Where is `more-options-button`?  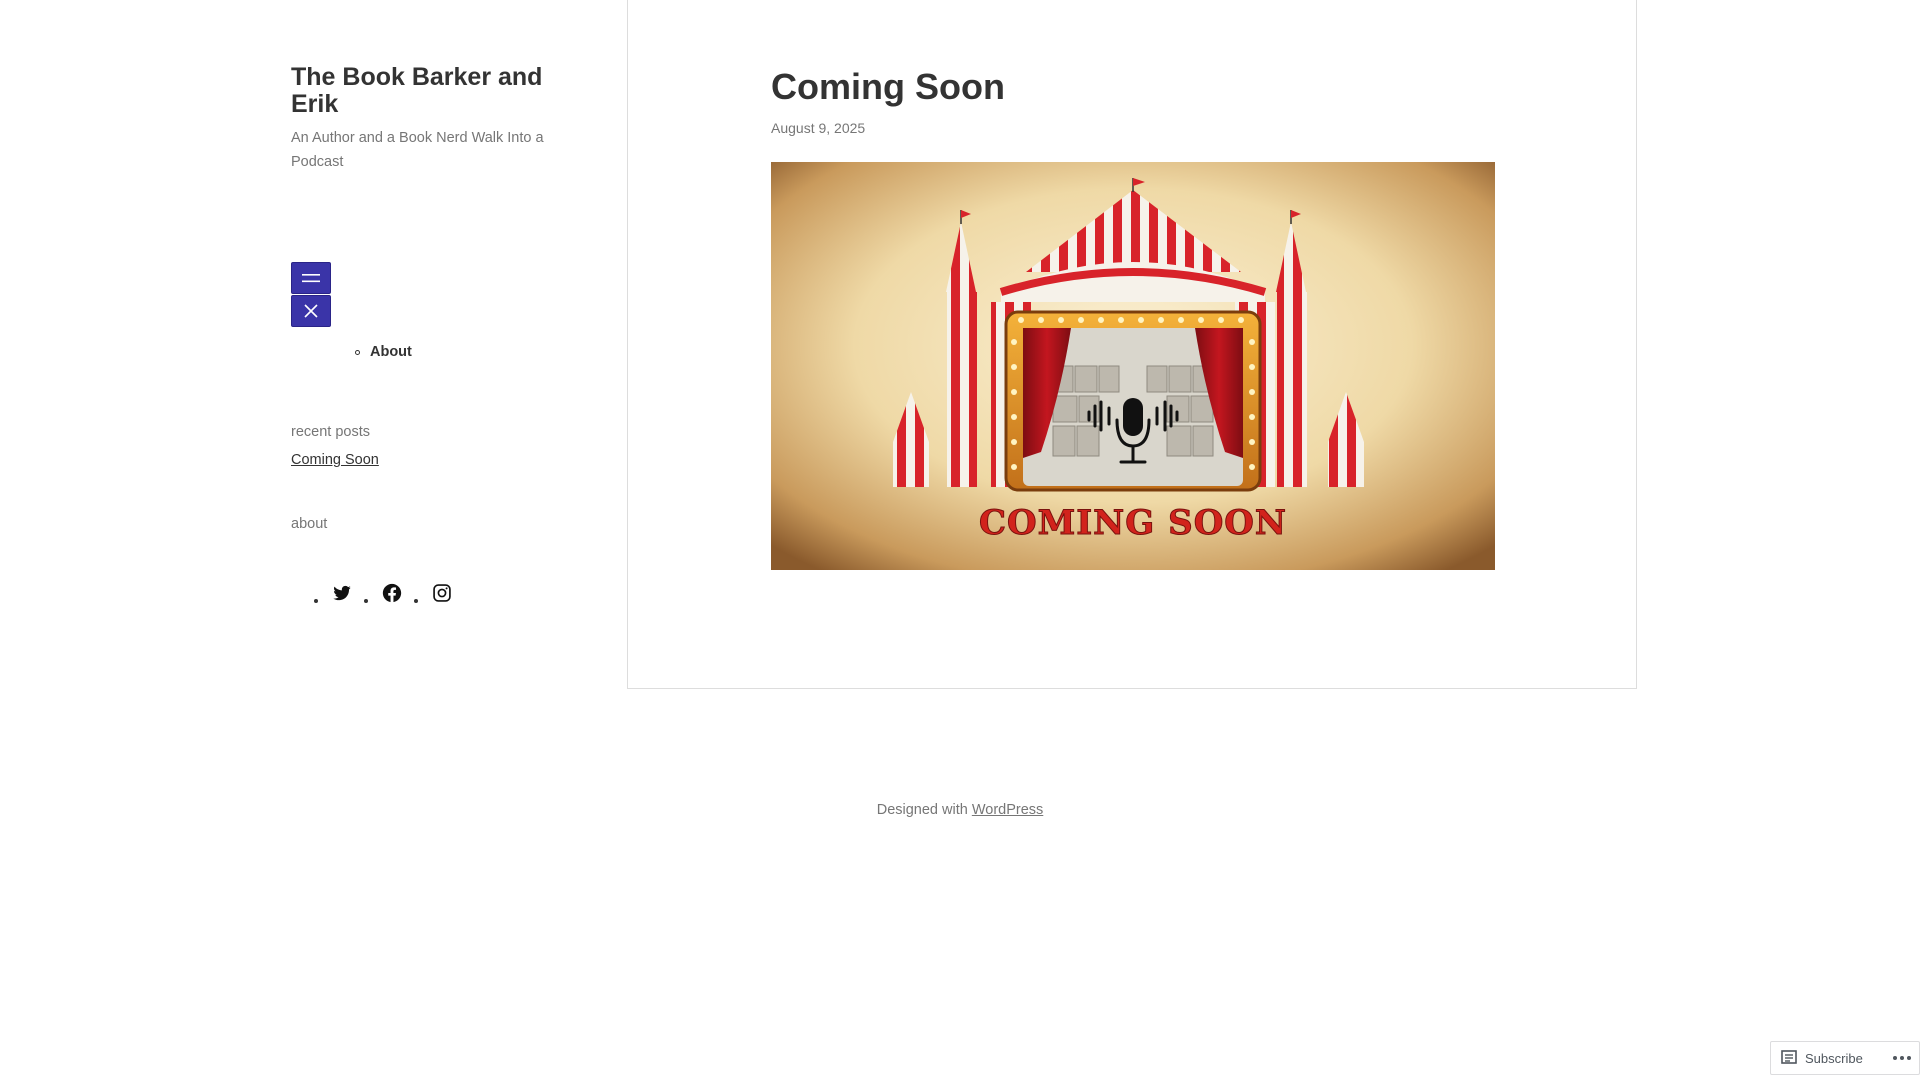
more-options-button is located at coordinates (1902, 1058).